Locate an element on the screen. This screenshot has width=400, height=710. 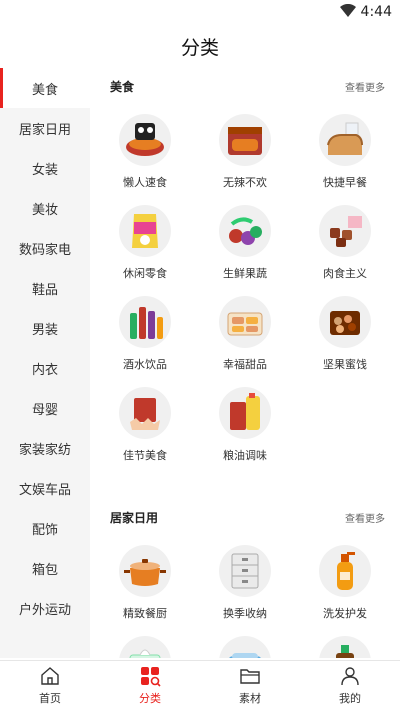
tab-label: 分类 is located at coordinates (150, 698).